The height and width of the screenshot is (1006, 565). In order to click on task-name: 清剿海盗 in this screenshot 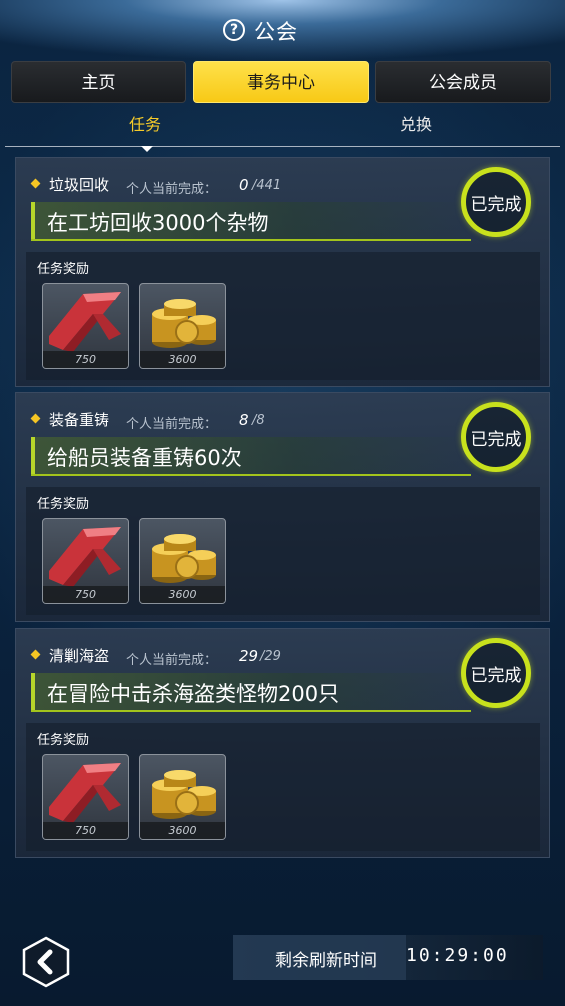, I will do `click(79, 656)`.